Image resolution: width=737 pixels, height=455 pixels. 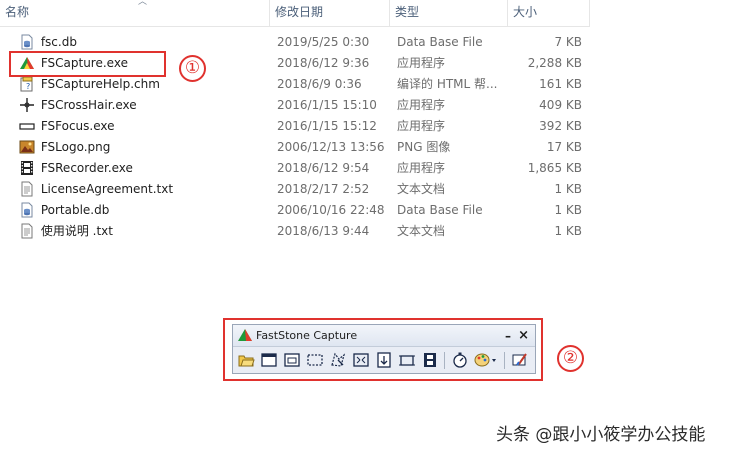 I want to click on file-row: FSFocus.exe 2016/1/15 15:12 应用程序 392 KB, so click(x=300, y=126).